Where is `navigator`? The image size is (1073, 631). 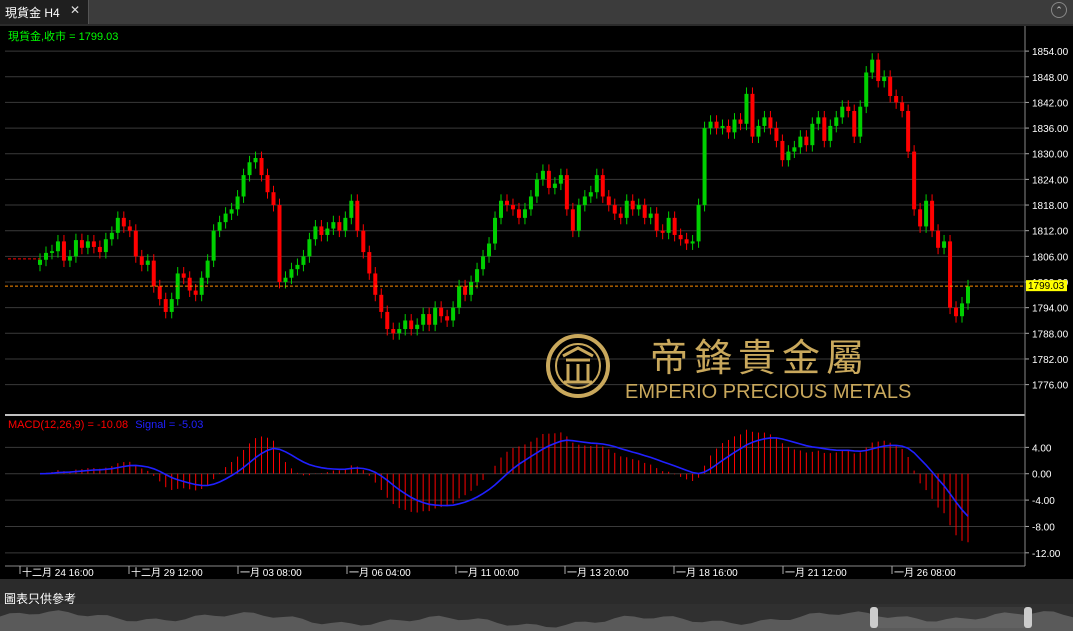 navigator is located at coordinates (536, 617).